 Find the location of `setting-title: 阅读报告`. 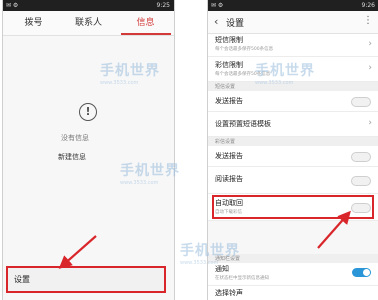

setting-title: 阅读报告 is located at coordinates (229, 179).